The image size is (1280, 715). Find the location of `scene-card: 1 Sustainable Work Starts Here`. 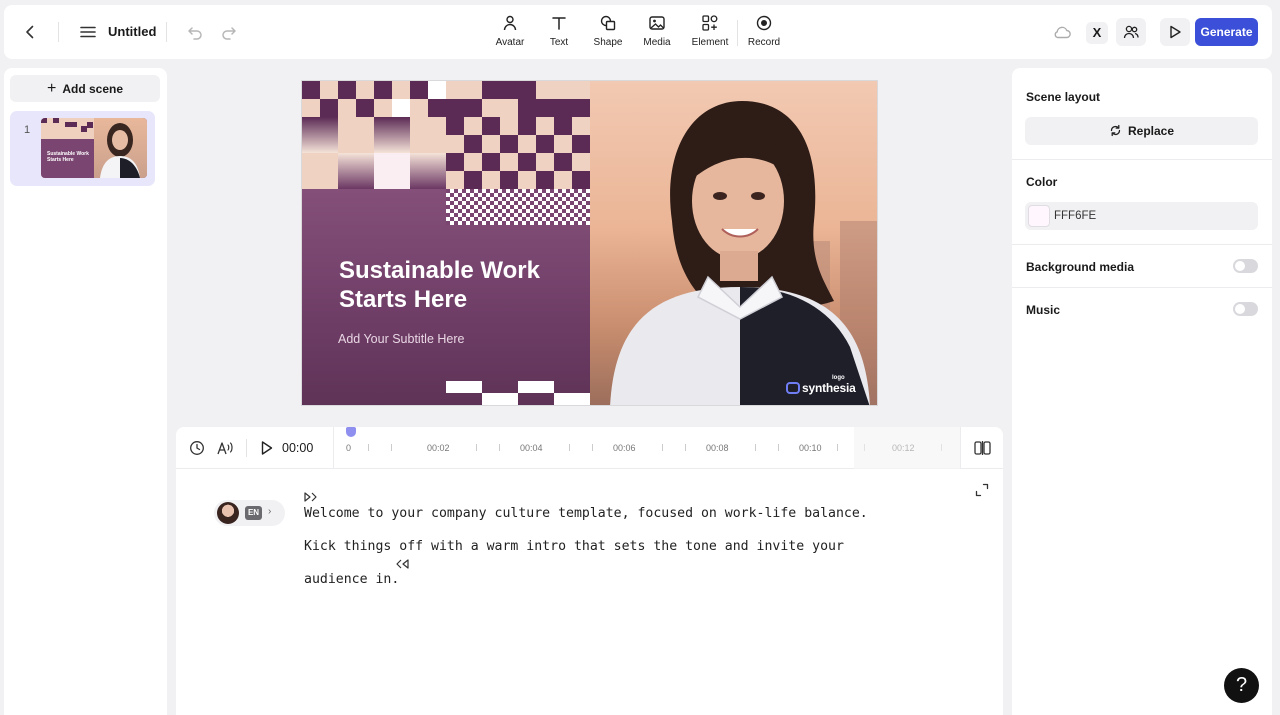

scene-card: 1 Sustainable Work Starts Here is located at coordinates (82, 148).